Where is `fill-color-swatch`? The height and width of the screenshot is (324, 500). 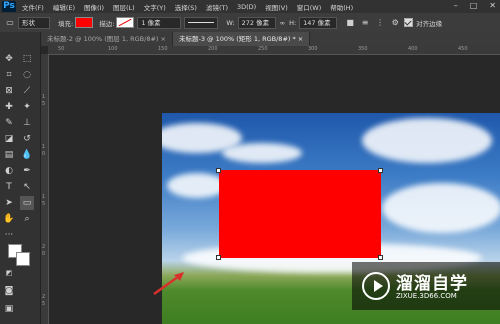 fill-color-swatch is located at coordinates (84, 22).